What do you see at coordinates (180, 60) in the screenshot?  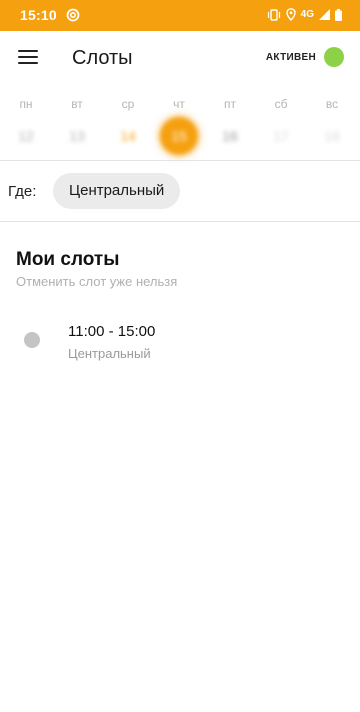 I see `app-bar: Слоты АКТИВЕН` at bounding box center [180, 60].